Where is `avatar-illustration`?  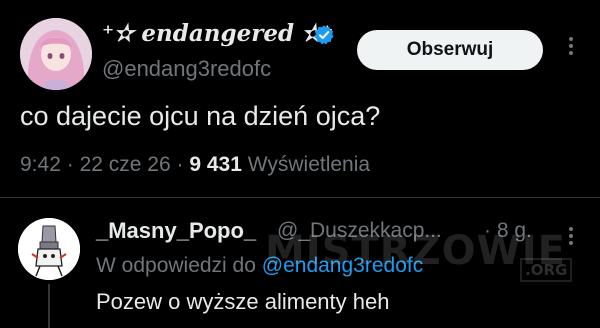 avatar-illustration is located at coordinates (56, 54).